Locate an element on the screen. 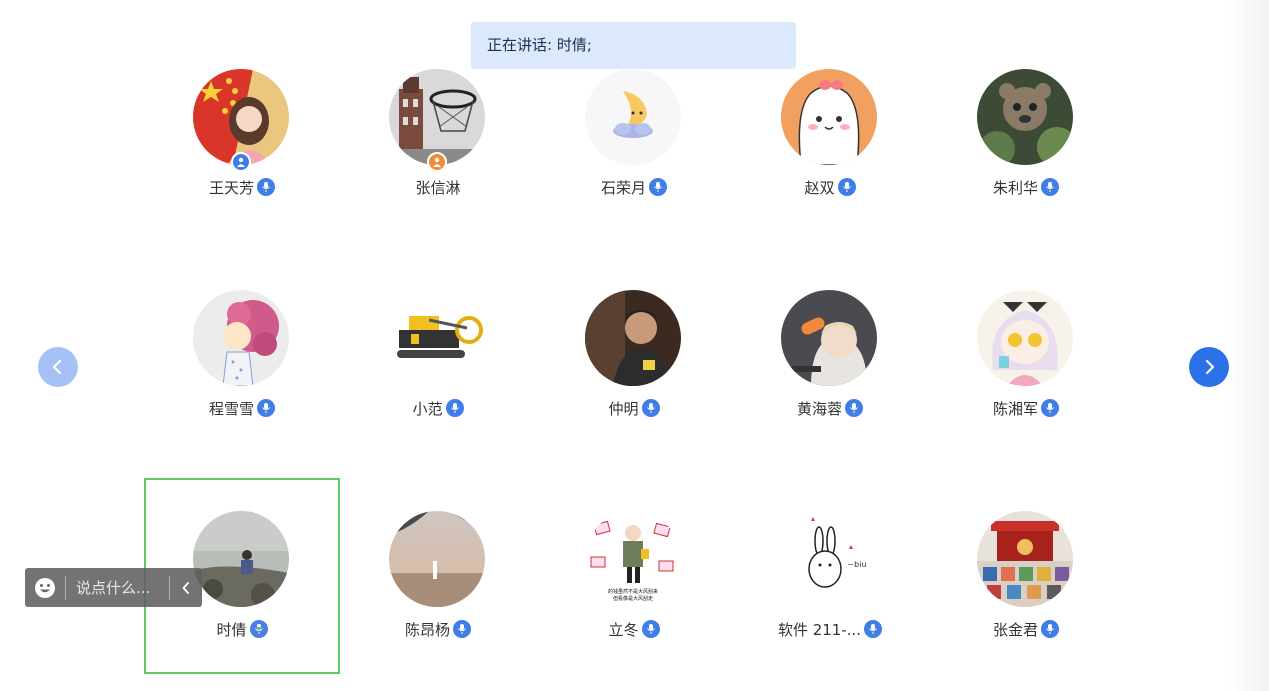  avatar: 的钱虽然不是大风刮来 但看像是大风刮走 is located at coordinates (633, 559).